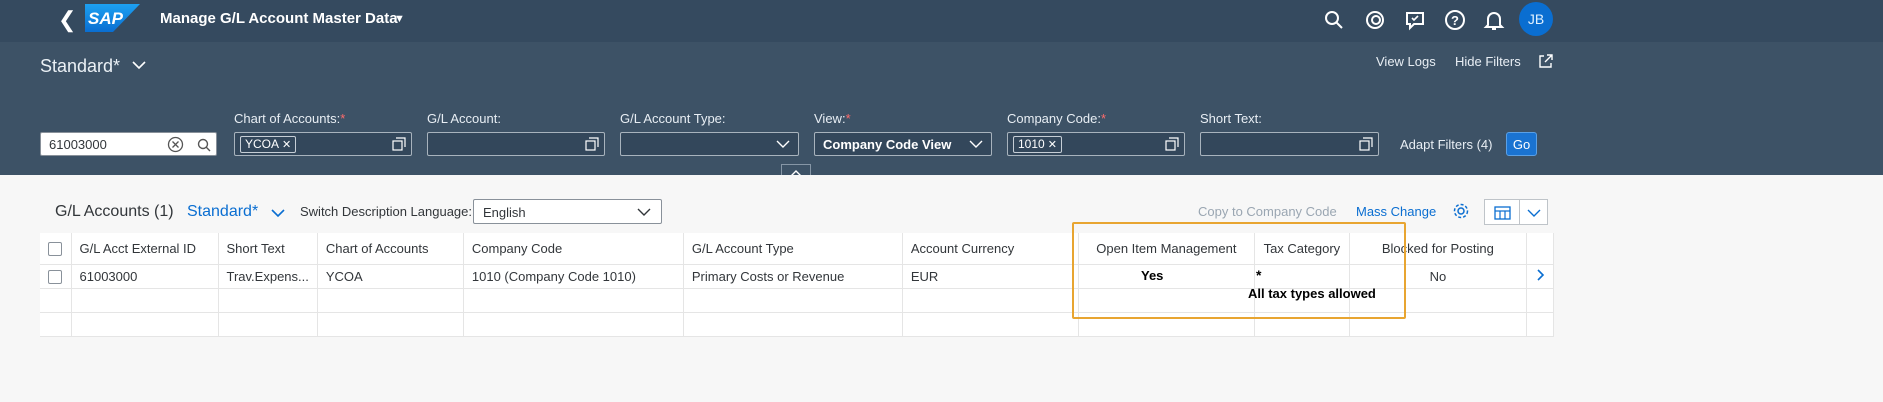  Describe the element at coordinates (793, 249) in the screenshot. I see `column-header: G/L Account Type` at that location.